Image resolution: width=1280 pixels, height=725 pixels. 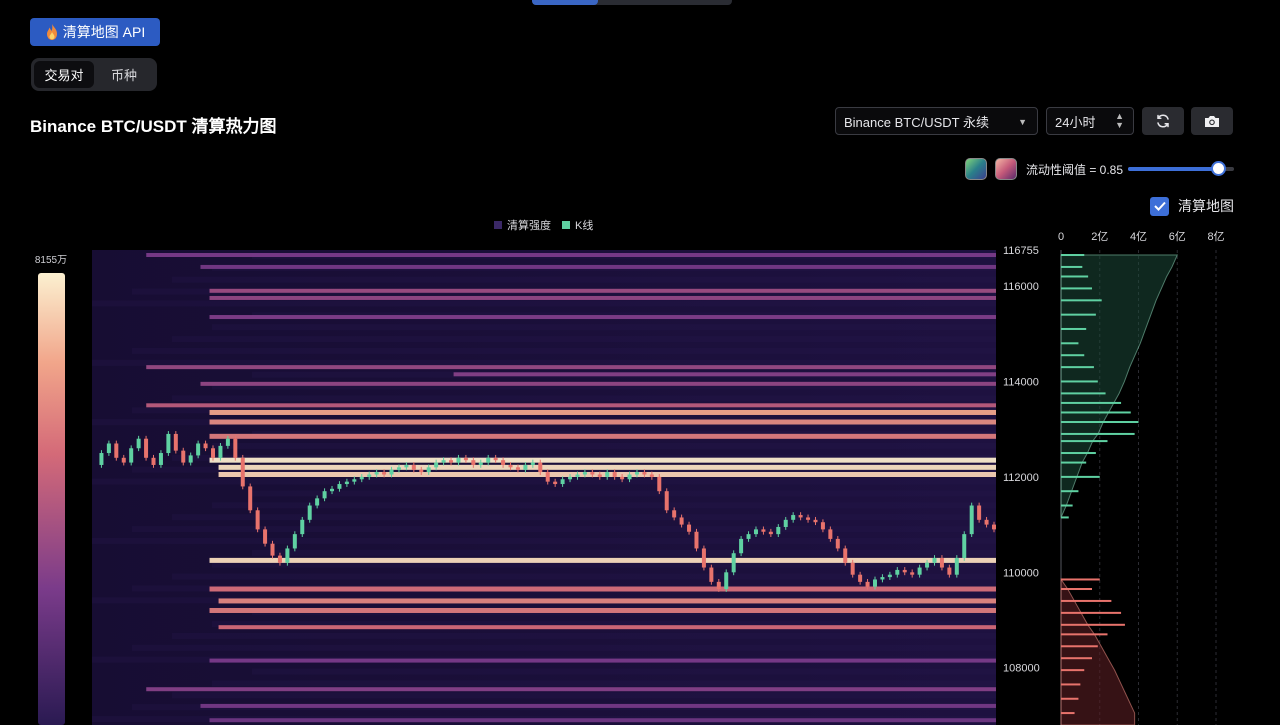 I want to click on liquidation-map-api-button: 清算地图 API, so click(x=95, y=32).